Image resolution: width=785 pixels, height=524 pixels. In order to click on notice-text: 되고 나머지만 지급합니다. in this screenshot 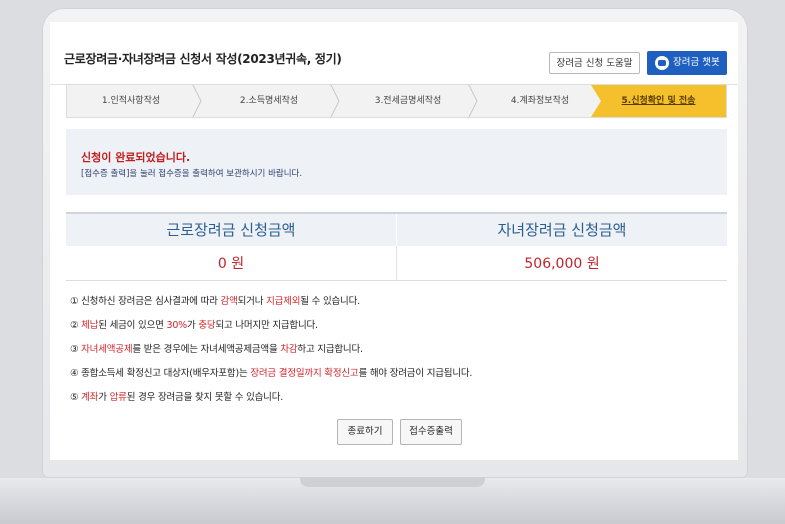, I will do `click(266, 325)`.